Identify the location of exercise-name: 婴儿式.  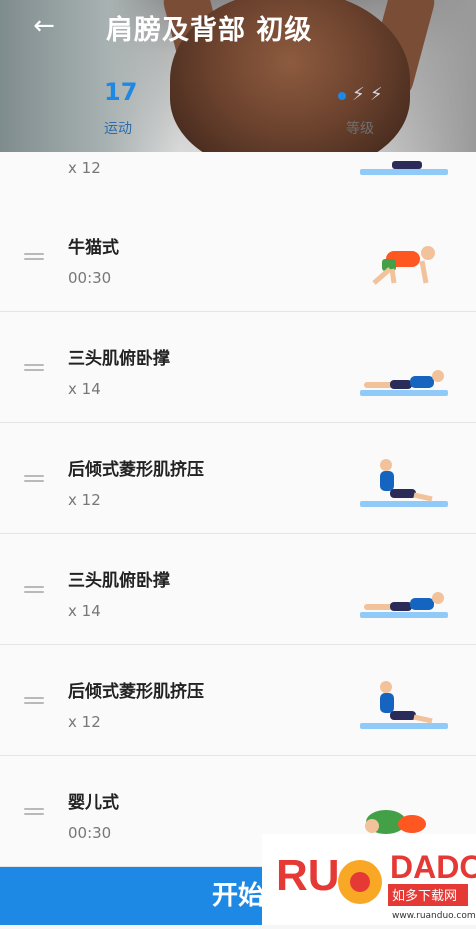
(93, 803).